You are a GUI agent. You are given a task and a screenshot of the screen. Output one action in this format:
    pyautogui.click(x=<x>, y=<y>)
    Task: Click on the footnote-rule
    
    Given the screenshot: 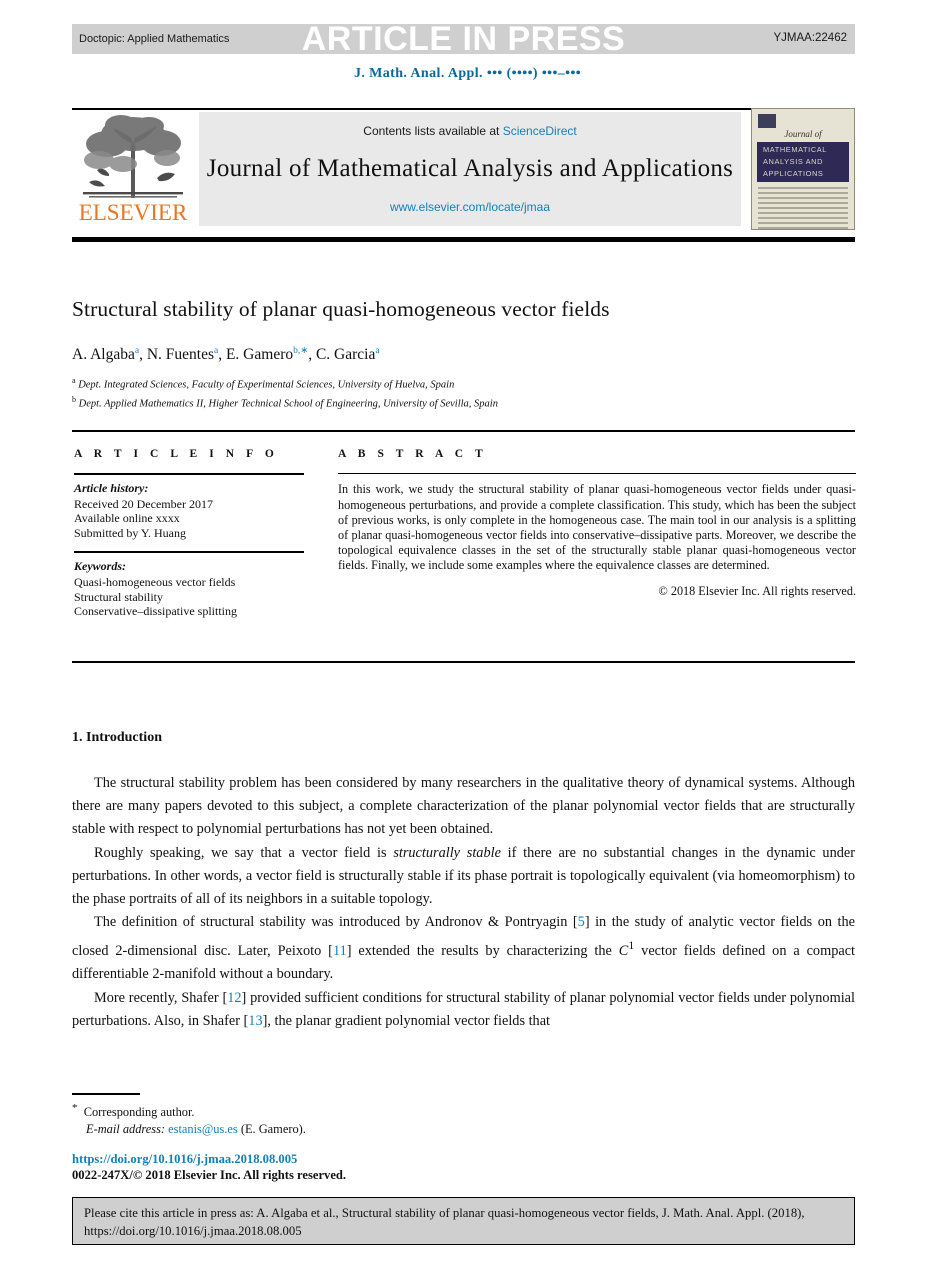 What is the action you would take?
    pyautogui.click(x=106, y=1094)
    